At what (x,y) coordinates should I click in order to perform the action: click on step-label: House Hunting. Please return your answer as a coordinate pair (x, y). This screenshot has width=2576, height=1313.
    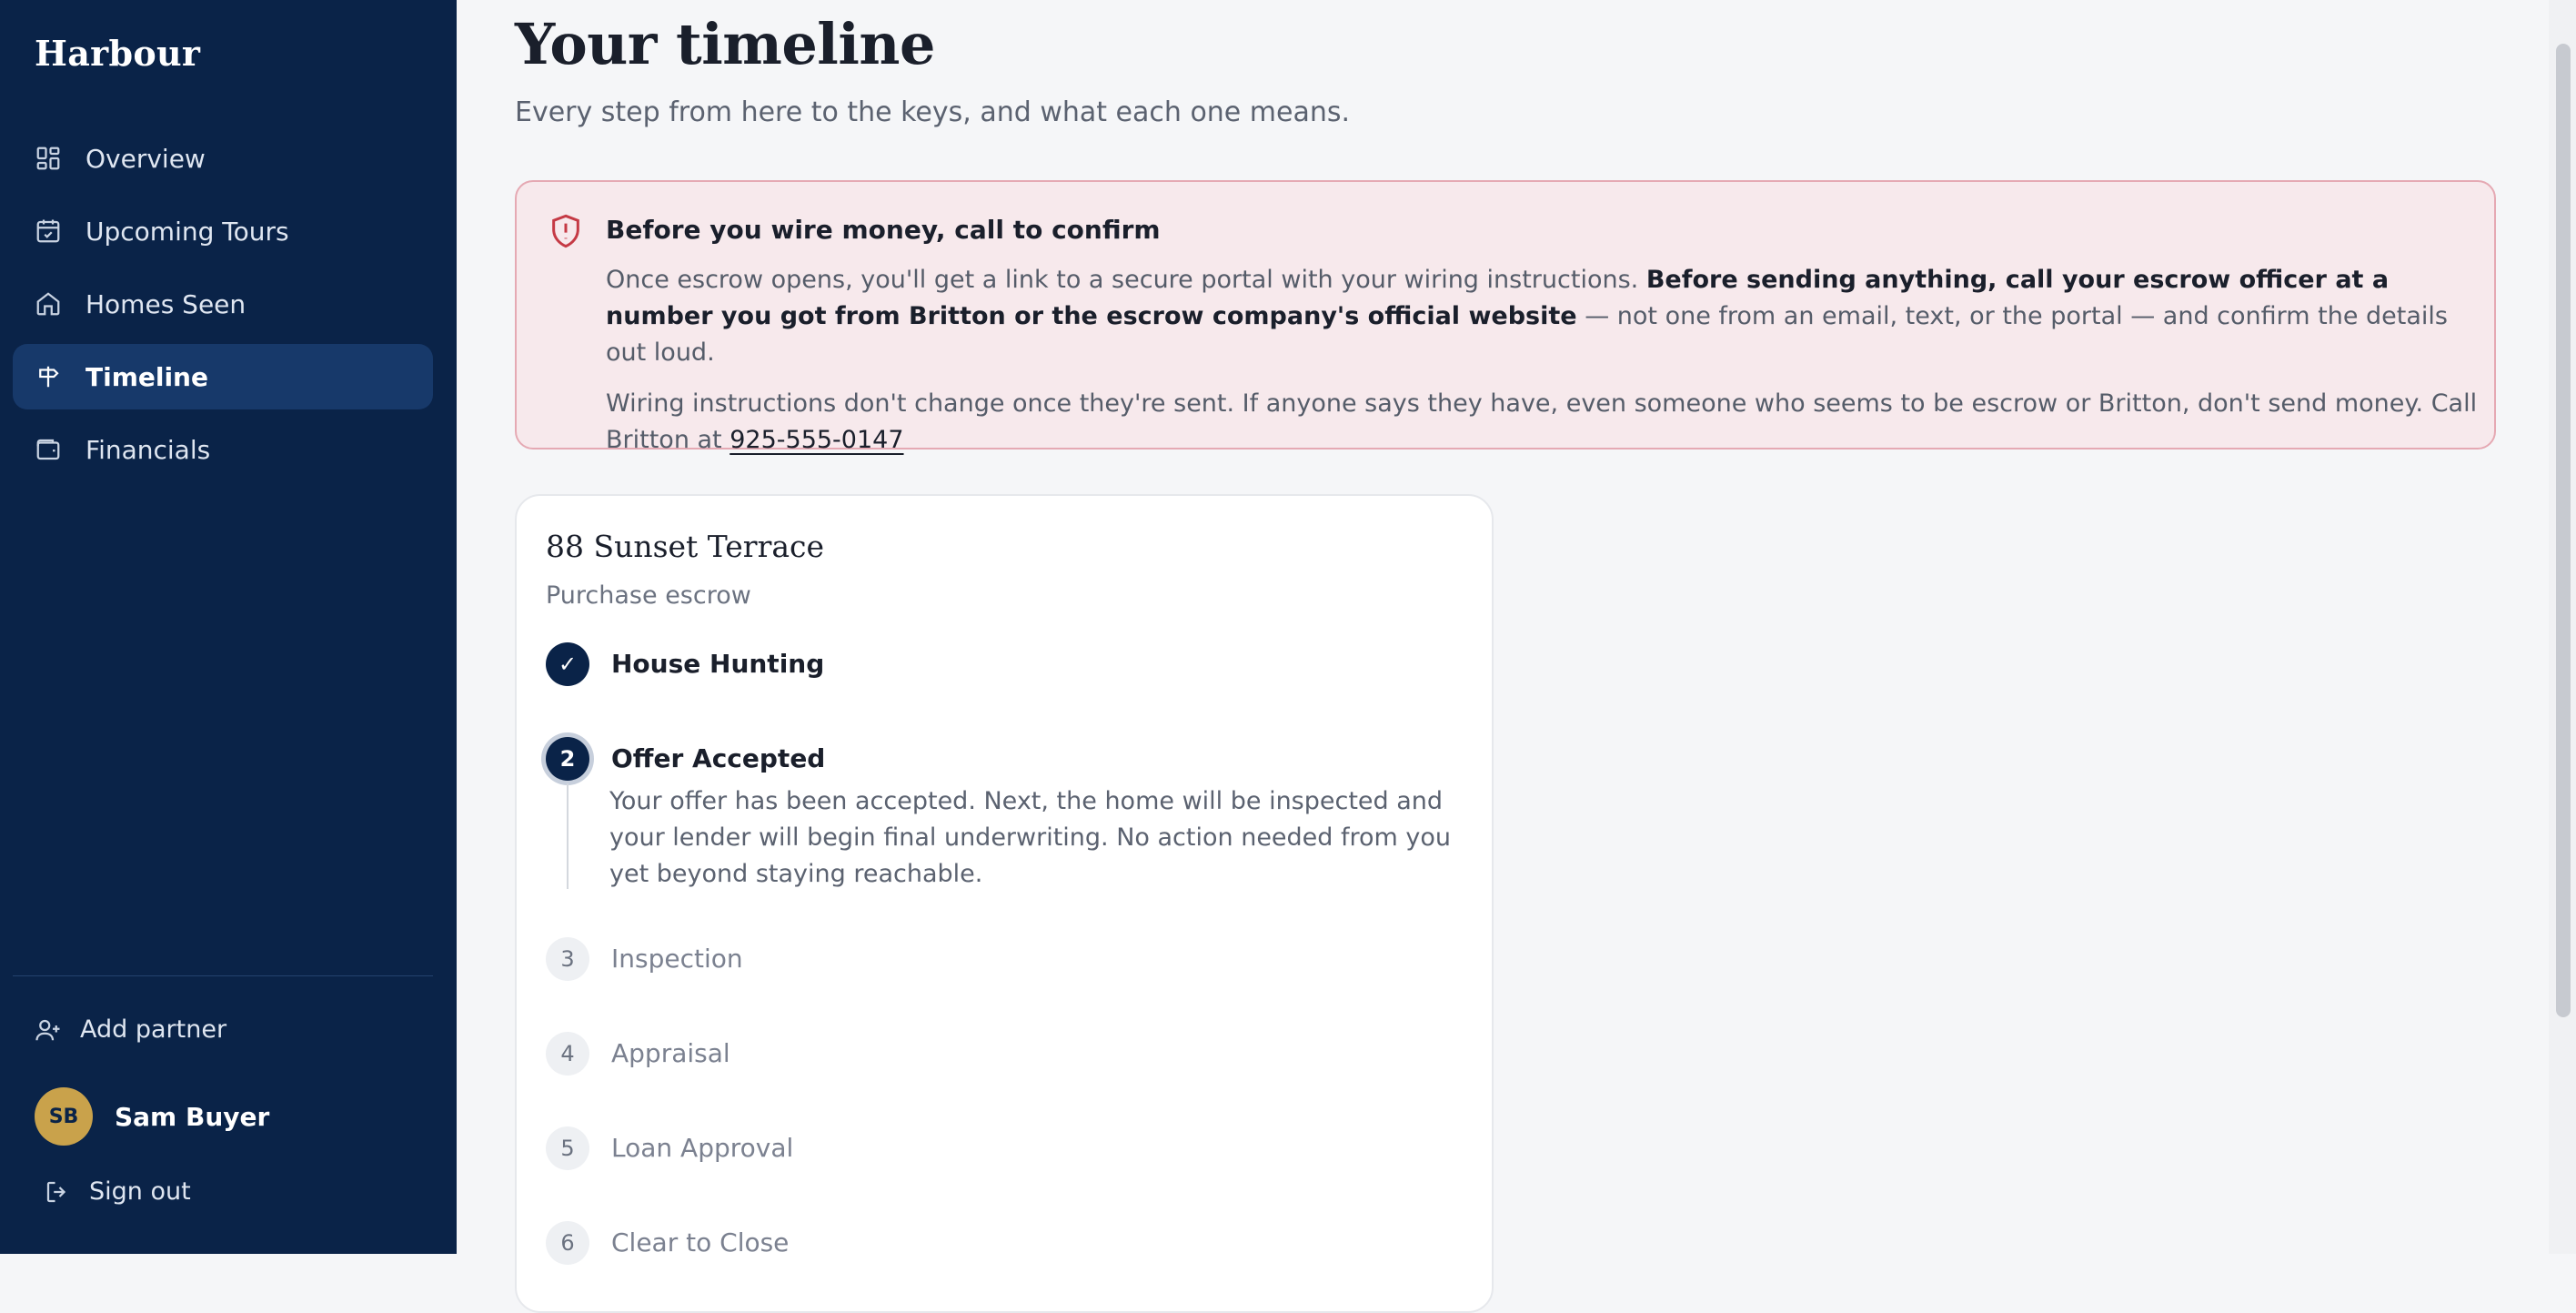
    Looking at the image, I should click on (718, 664).